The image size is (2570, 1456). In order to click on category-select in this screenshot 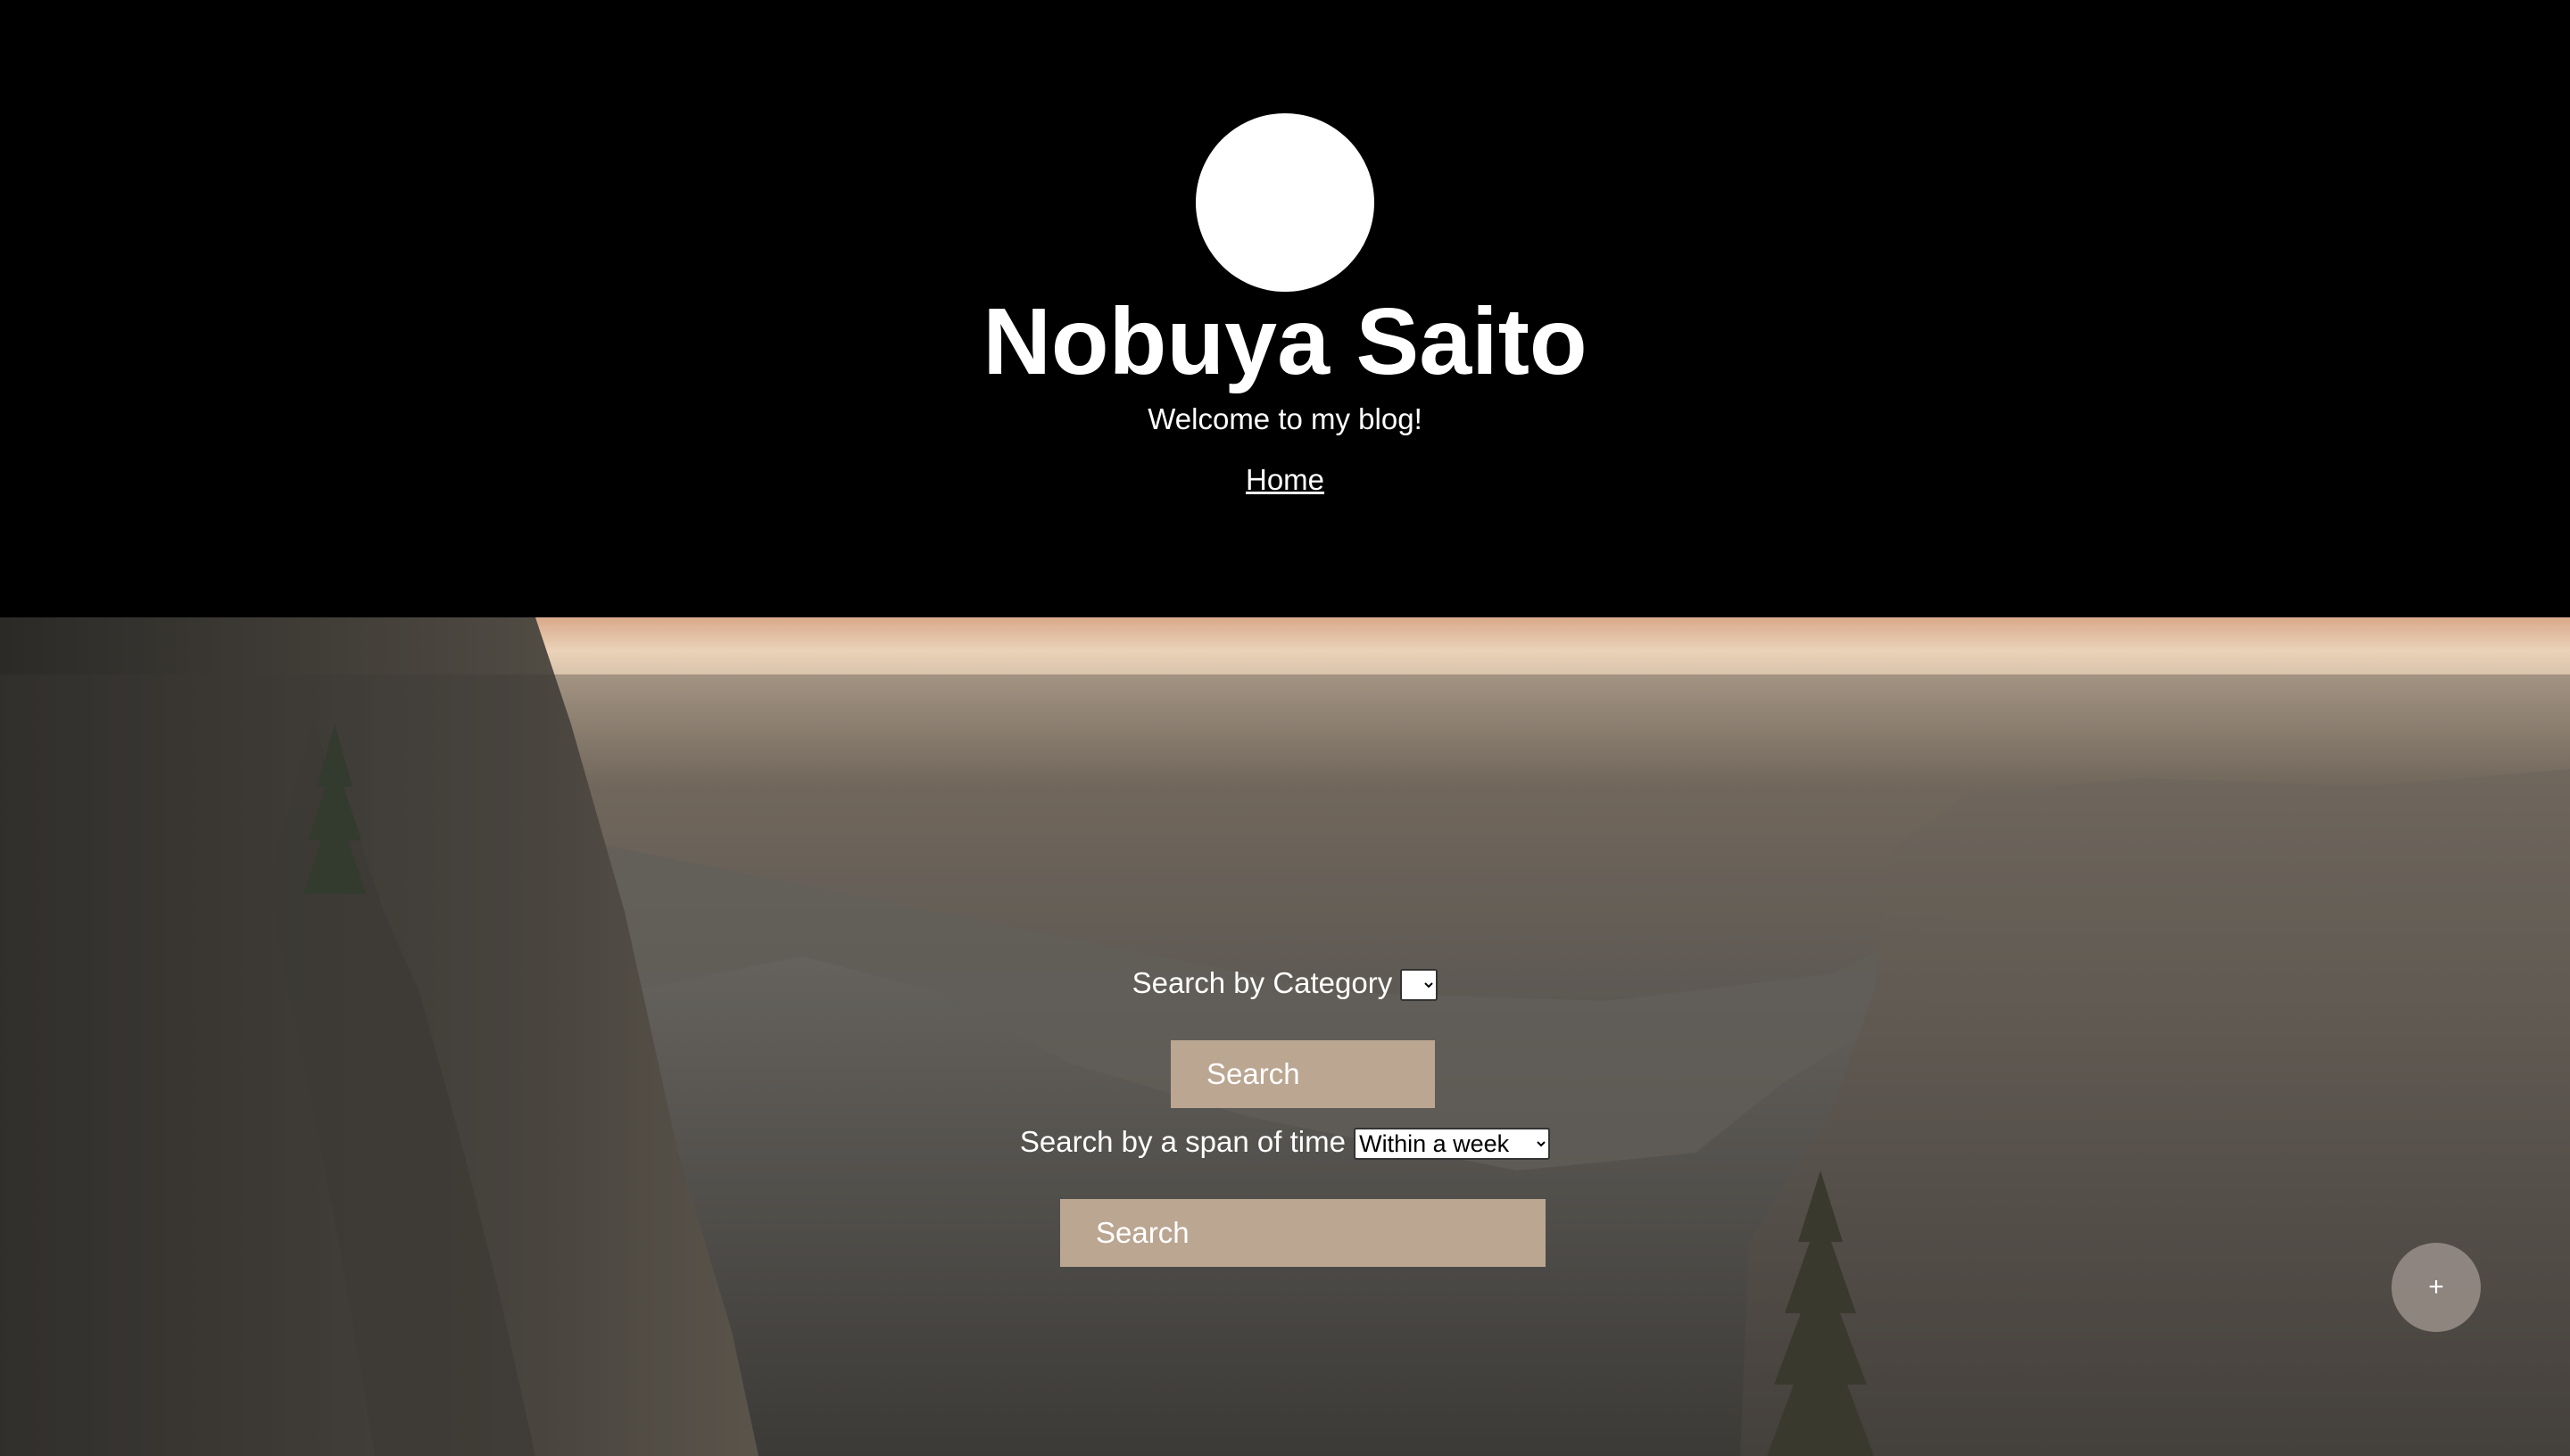, I will do `click(1419, 985)`.